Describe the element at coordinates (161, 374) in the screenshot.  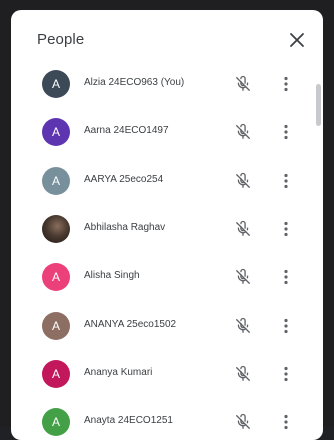
I see `participant-row: A Ananya Kumari` at that location.